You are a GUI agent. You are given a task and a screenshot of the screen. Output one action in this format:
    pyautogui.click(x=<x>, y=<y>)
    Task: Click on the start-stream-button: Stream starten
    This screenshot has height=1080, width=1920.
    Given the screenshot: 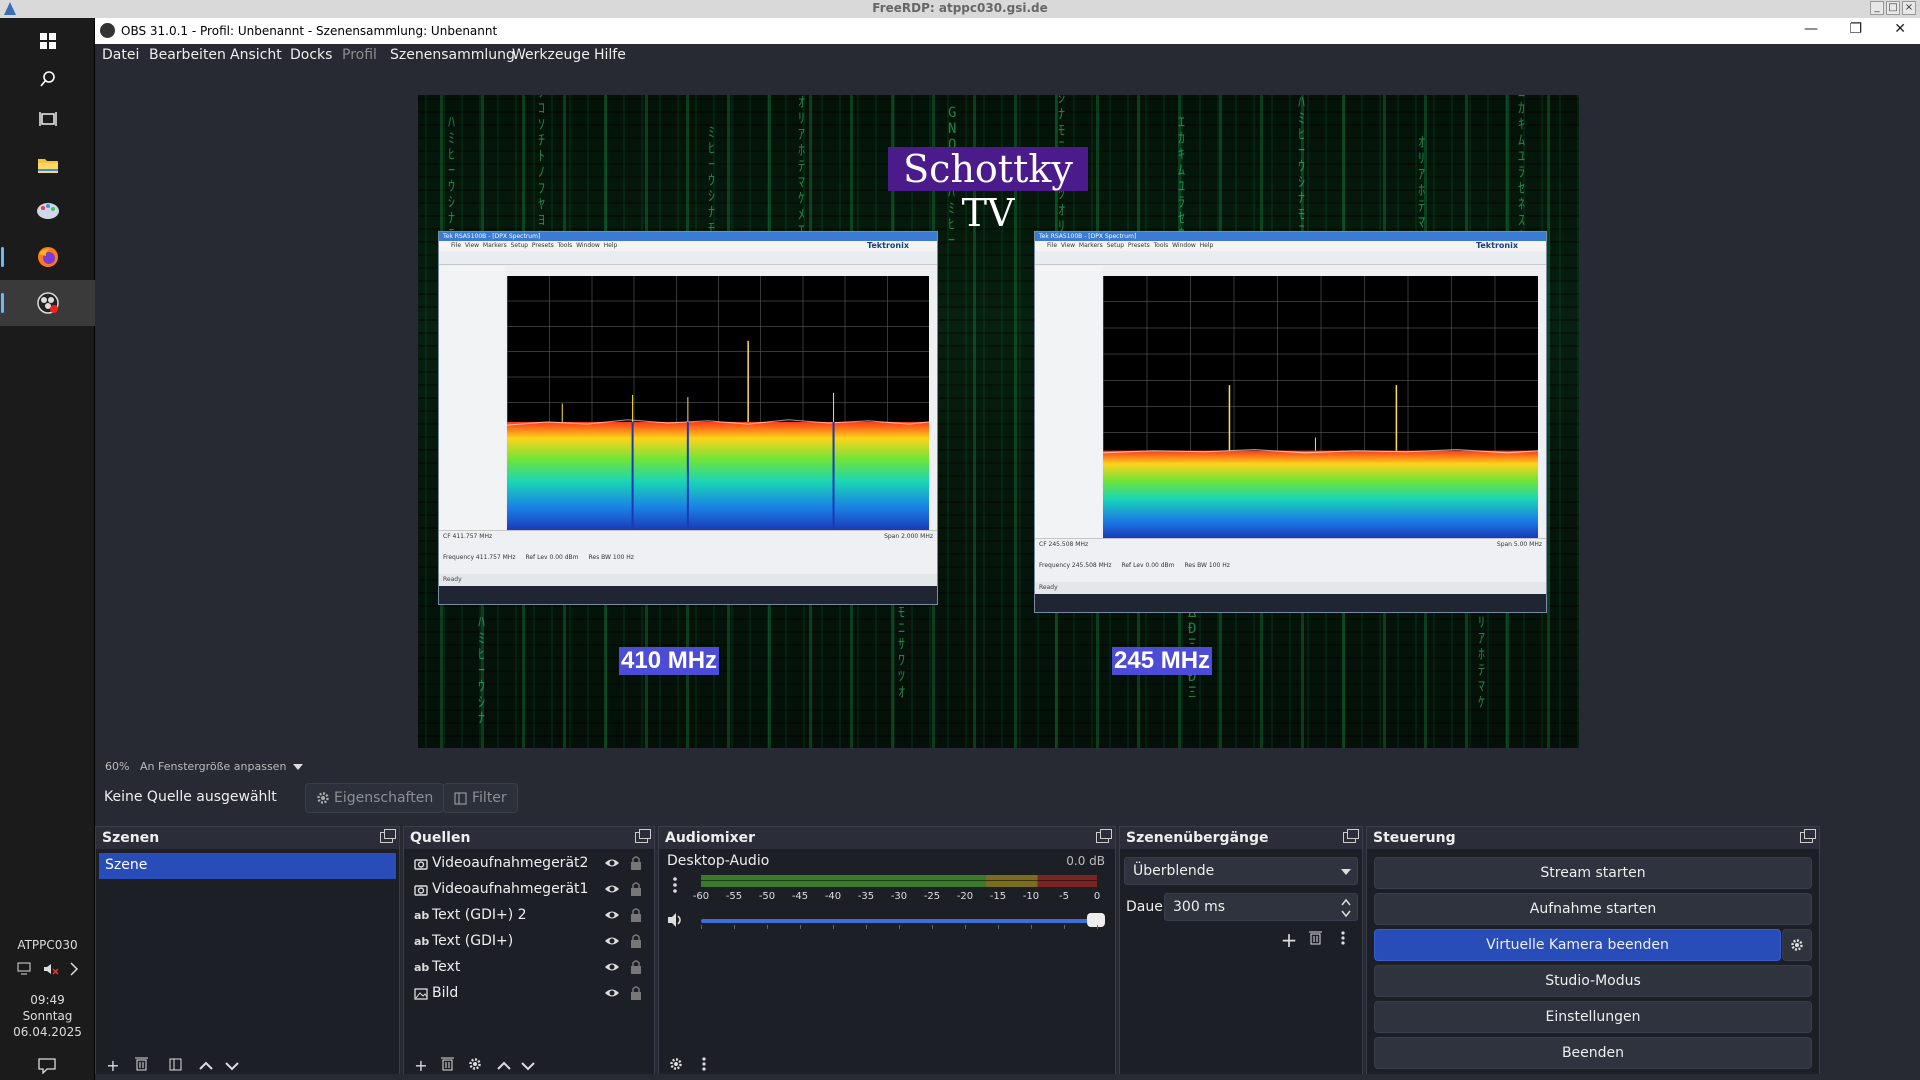 What is the action you would take?
    pyautogui.click(x=1593, y=873)
    